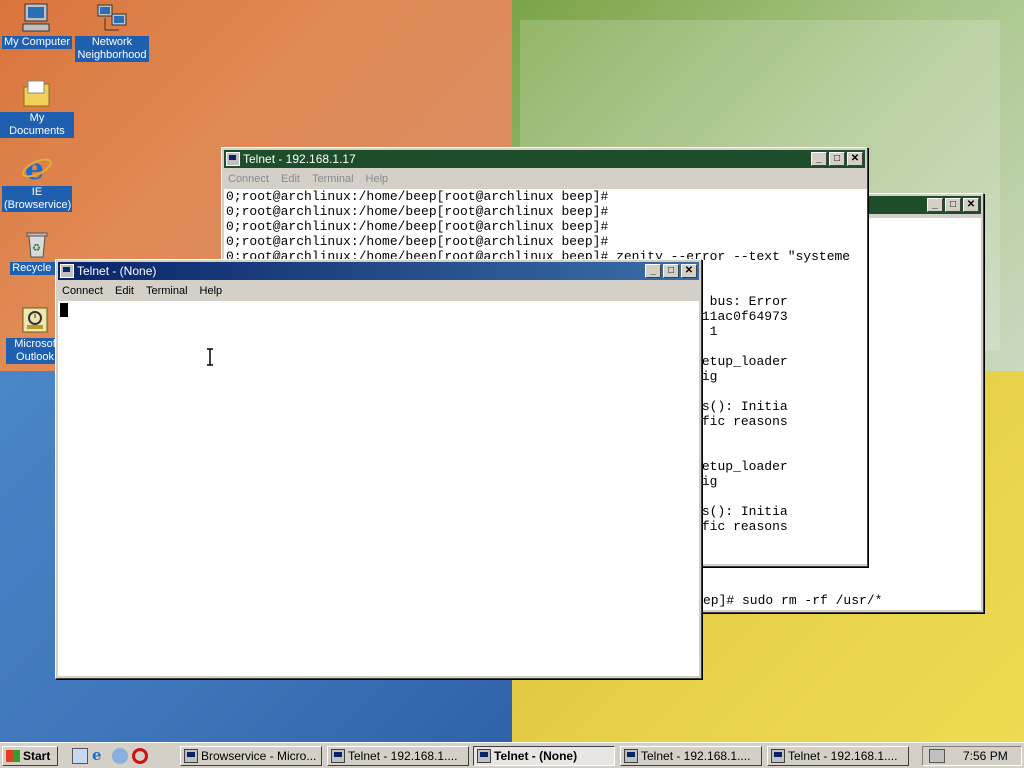  Describe the element at coordinates (793, 600) in the screenshot. I see `terminal-line: ep]# sudo rm -rf /usr/*` at that location.